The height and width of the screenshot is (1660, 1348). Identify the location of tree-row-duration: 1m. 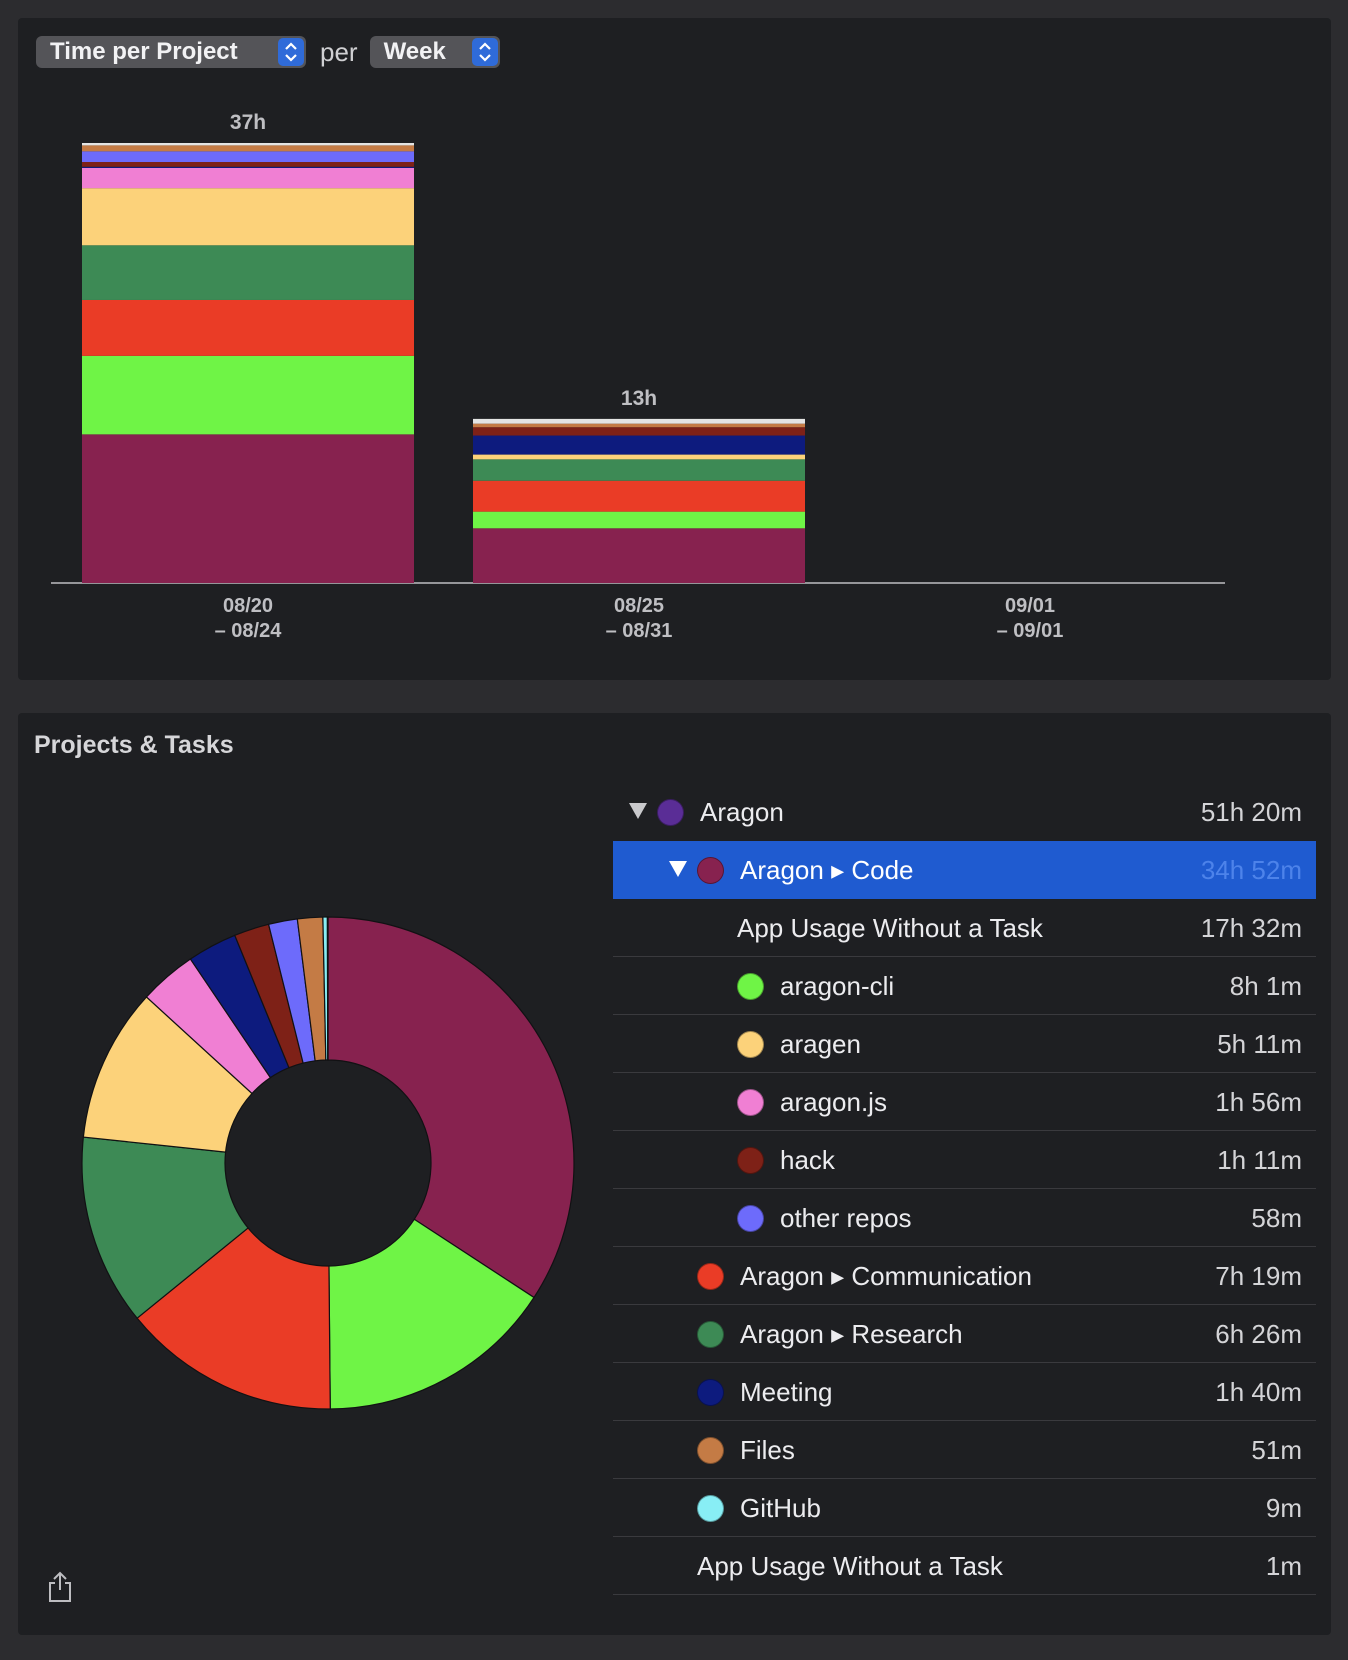
(1283, 1566).